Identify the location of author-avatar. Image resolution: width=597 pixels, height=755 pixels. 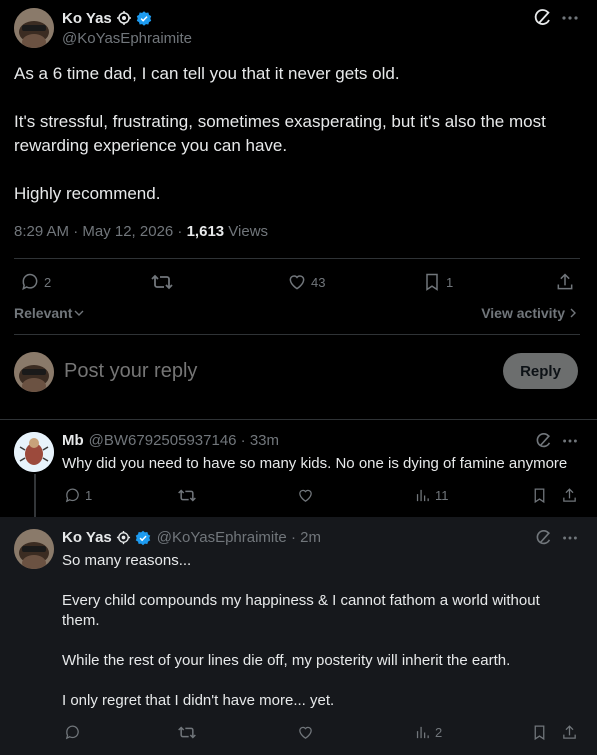
(34, 28).